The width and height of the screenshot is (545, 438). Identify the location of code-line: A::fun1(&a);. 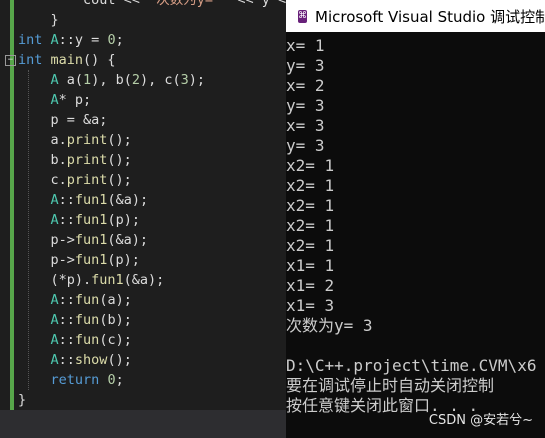
(154, 200).